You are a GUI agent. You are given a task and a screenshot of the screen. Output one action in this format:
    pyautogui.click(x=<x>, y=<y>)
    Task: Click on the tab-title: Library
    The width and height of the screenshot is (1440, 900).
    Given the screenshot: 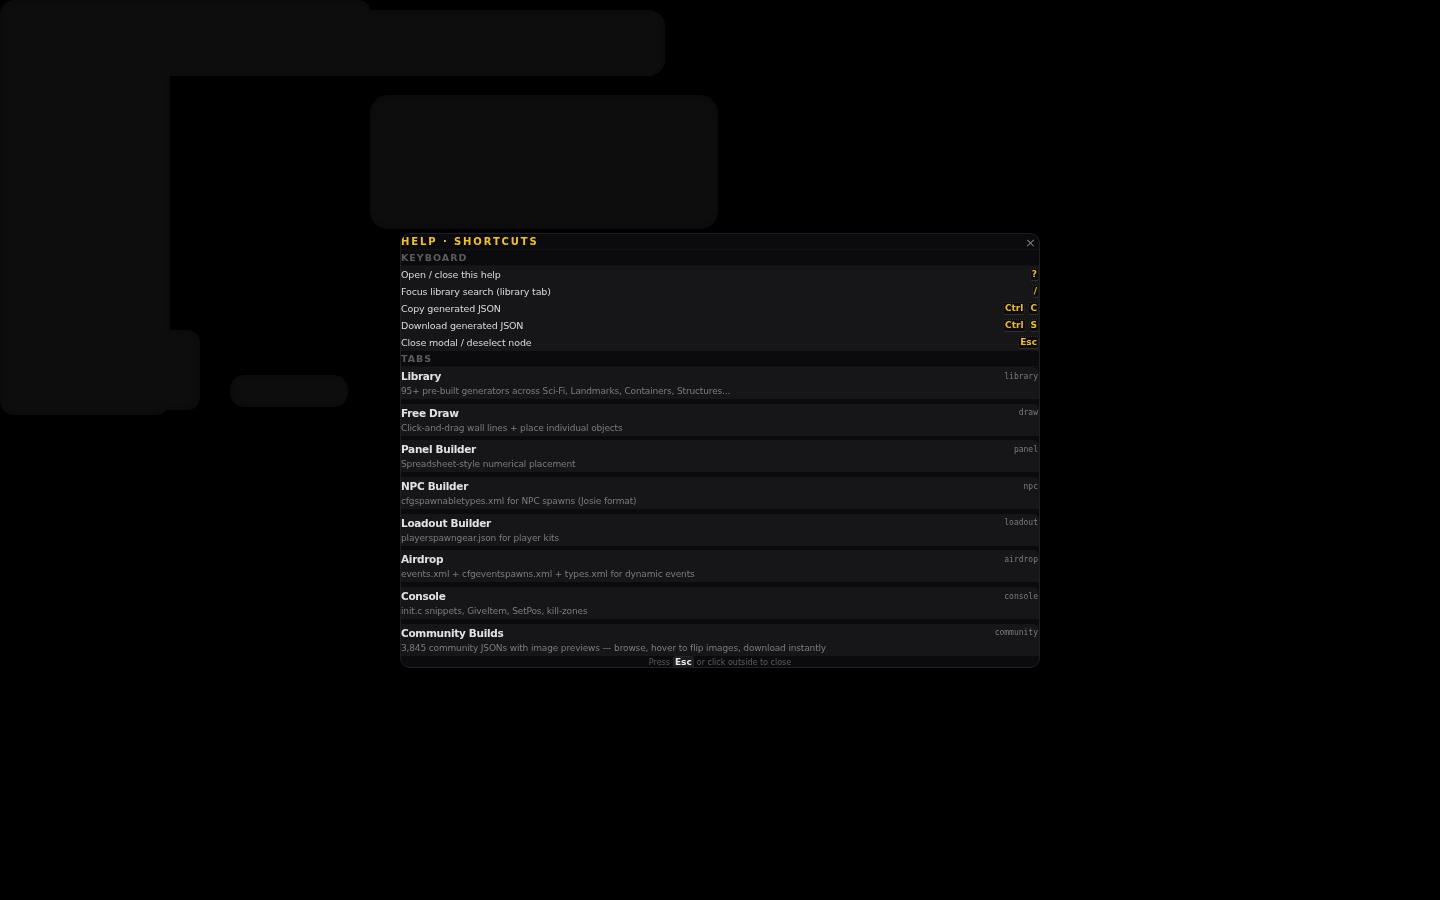 What is the action you would take?
    pyautogui.click(x=421, y=376)
    